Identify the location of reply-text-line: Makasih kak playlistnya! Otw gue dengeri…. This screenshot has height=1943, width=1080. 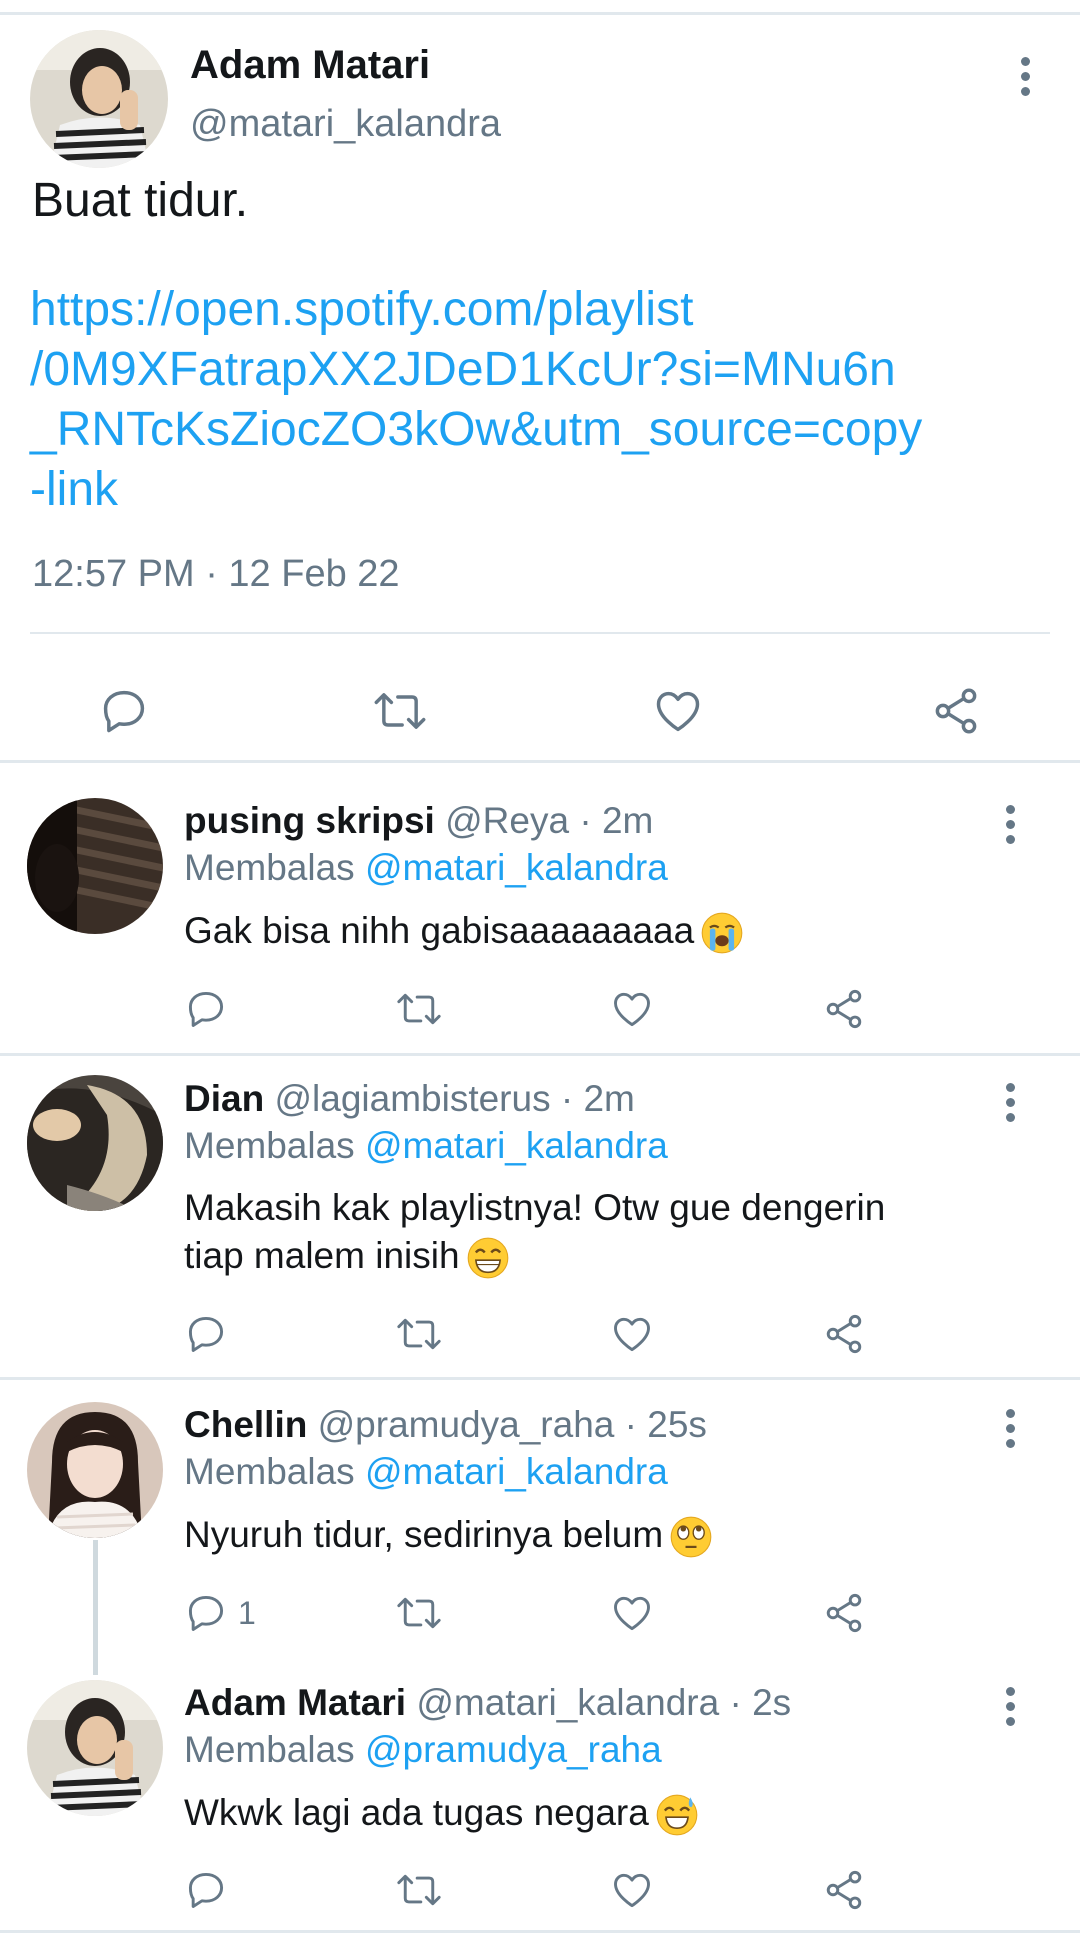
(535, 1207).